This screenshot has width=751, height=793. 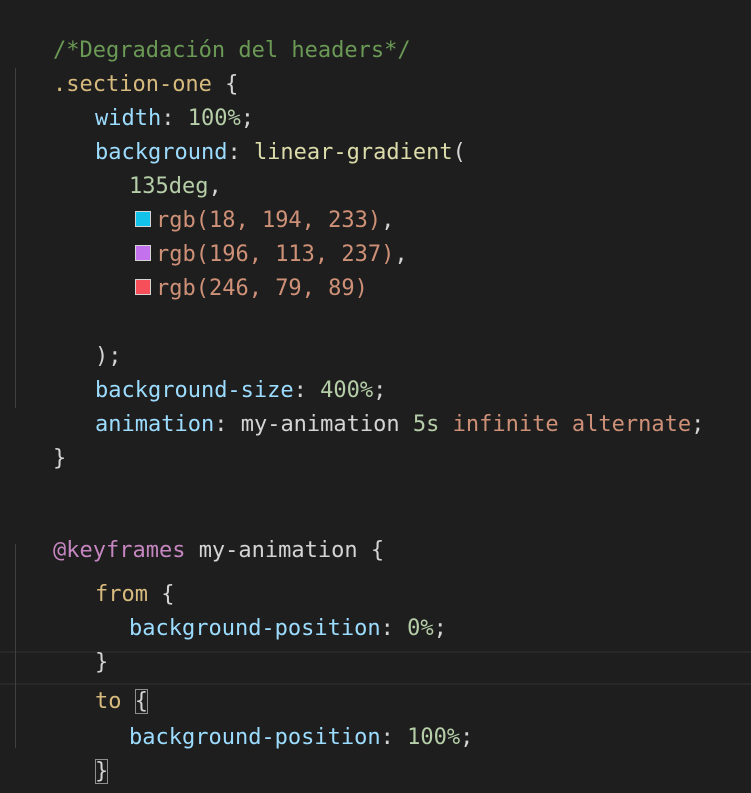 What do you see at coordinates (108, 575) in the screenshot?
I see `code-line-15: from {` at bounding box center [108, 575].